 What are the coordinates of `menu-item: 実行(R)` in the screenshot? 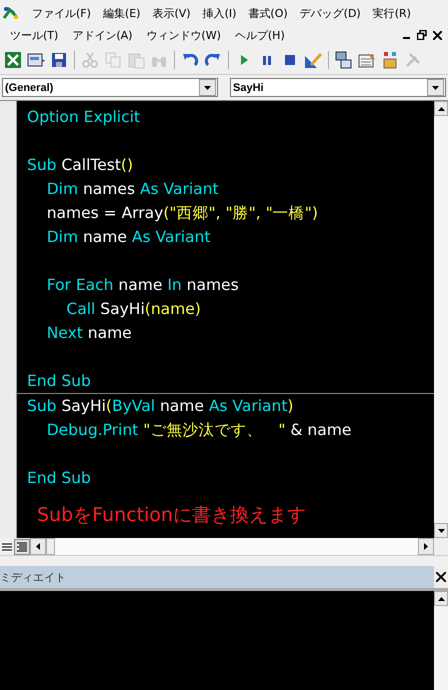 It's located at (391, 13).